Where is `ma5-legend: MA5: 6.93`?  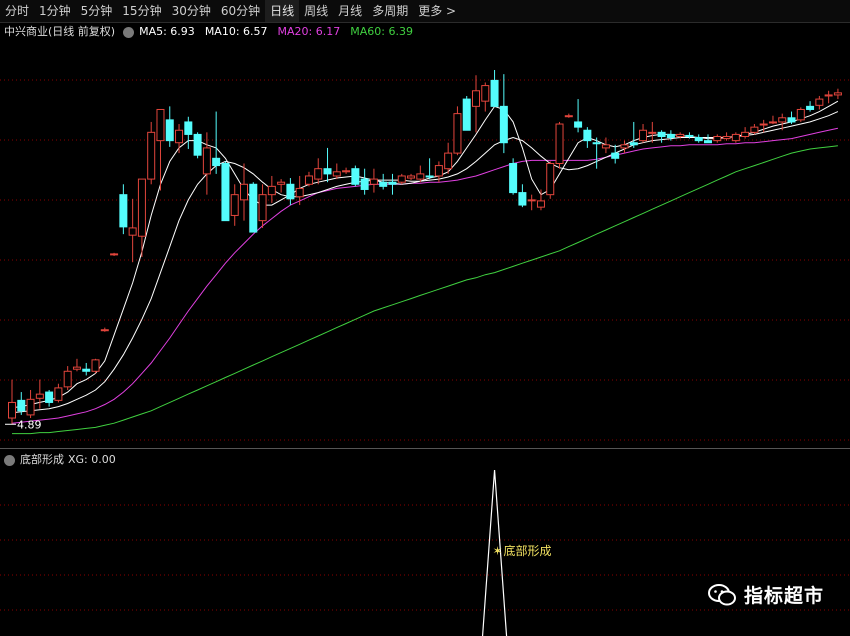 ma5-legend: MA5: 6.93 is located at coordinates (167, 31).